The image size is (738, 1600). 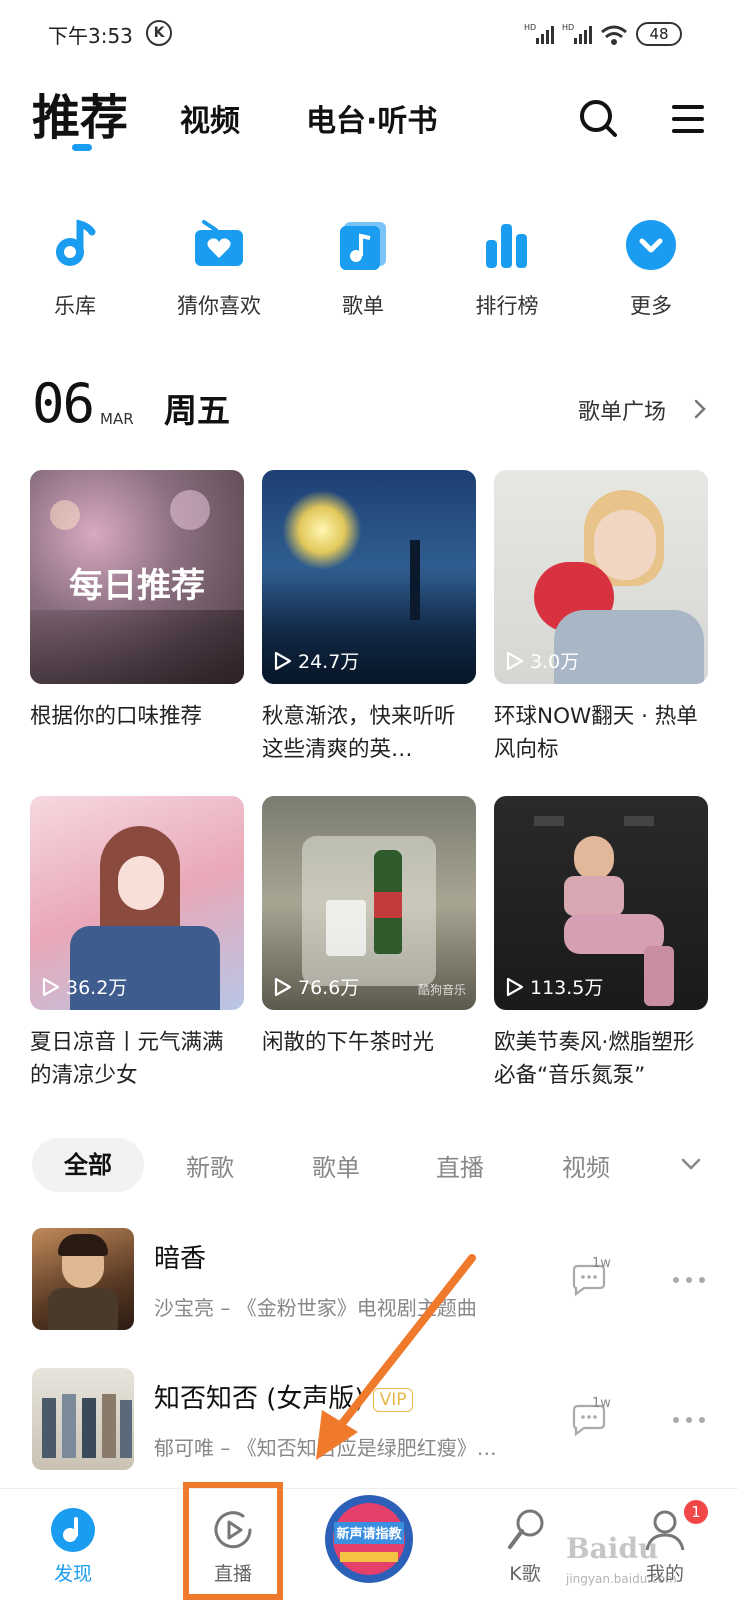 I want to click on song-title-text: 暗香, so click(x=180, y=1259).